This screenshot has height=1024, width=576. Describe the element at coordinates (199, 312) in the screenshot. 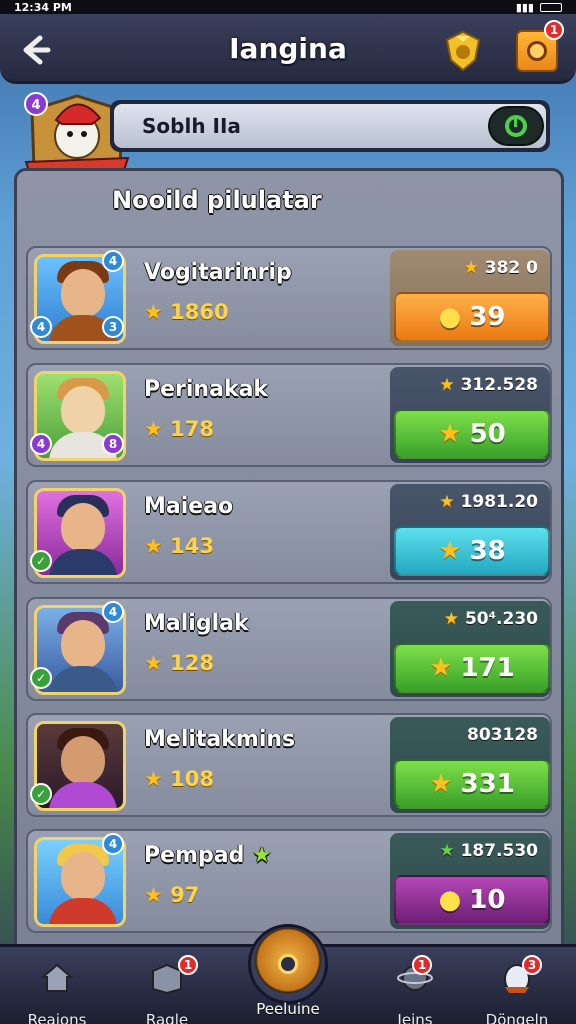

I see `score-value: 1860` at that location.